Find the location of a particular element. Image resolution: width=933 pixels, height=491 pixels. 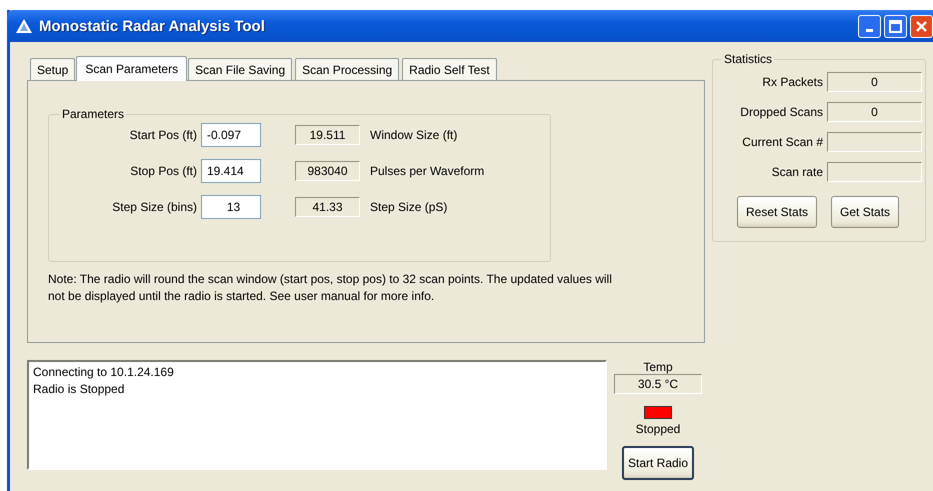

readout-label: Step Size (pS) is located at coordinates (409, 207).